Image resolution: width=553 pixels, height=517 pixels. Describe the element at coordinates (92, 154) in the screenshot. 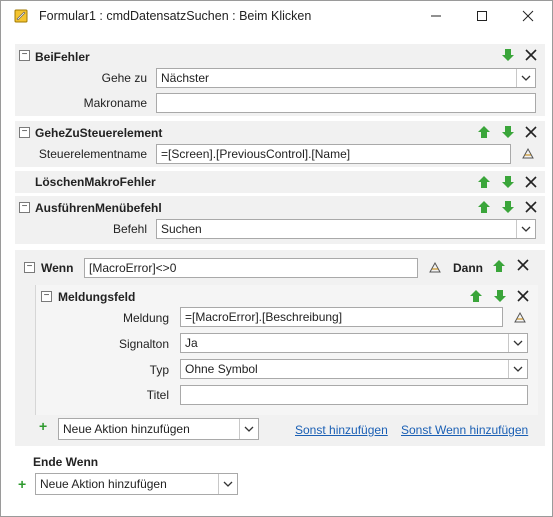

I see `controlname-label: Steuerelementname` at that location.